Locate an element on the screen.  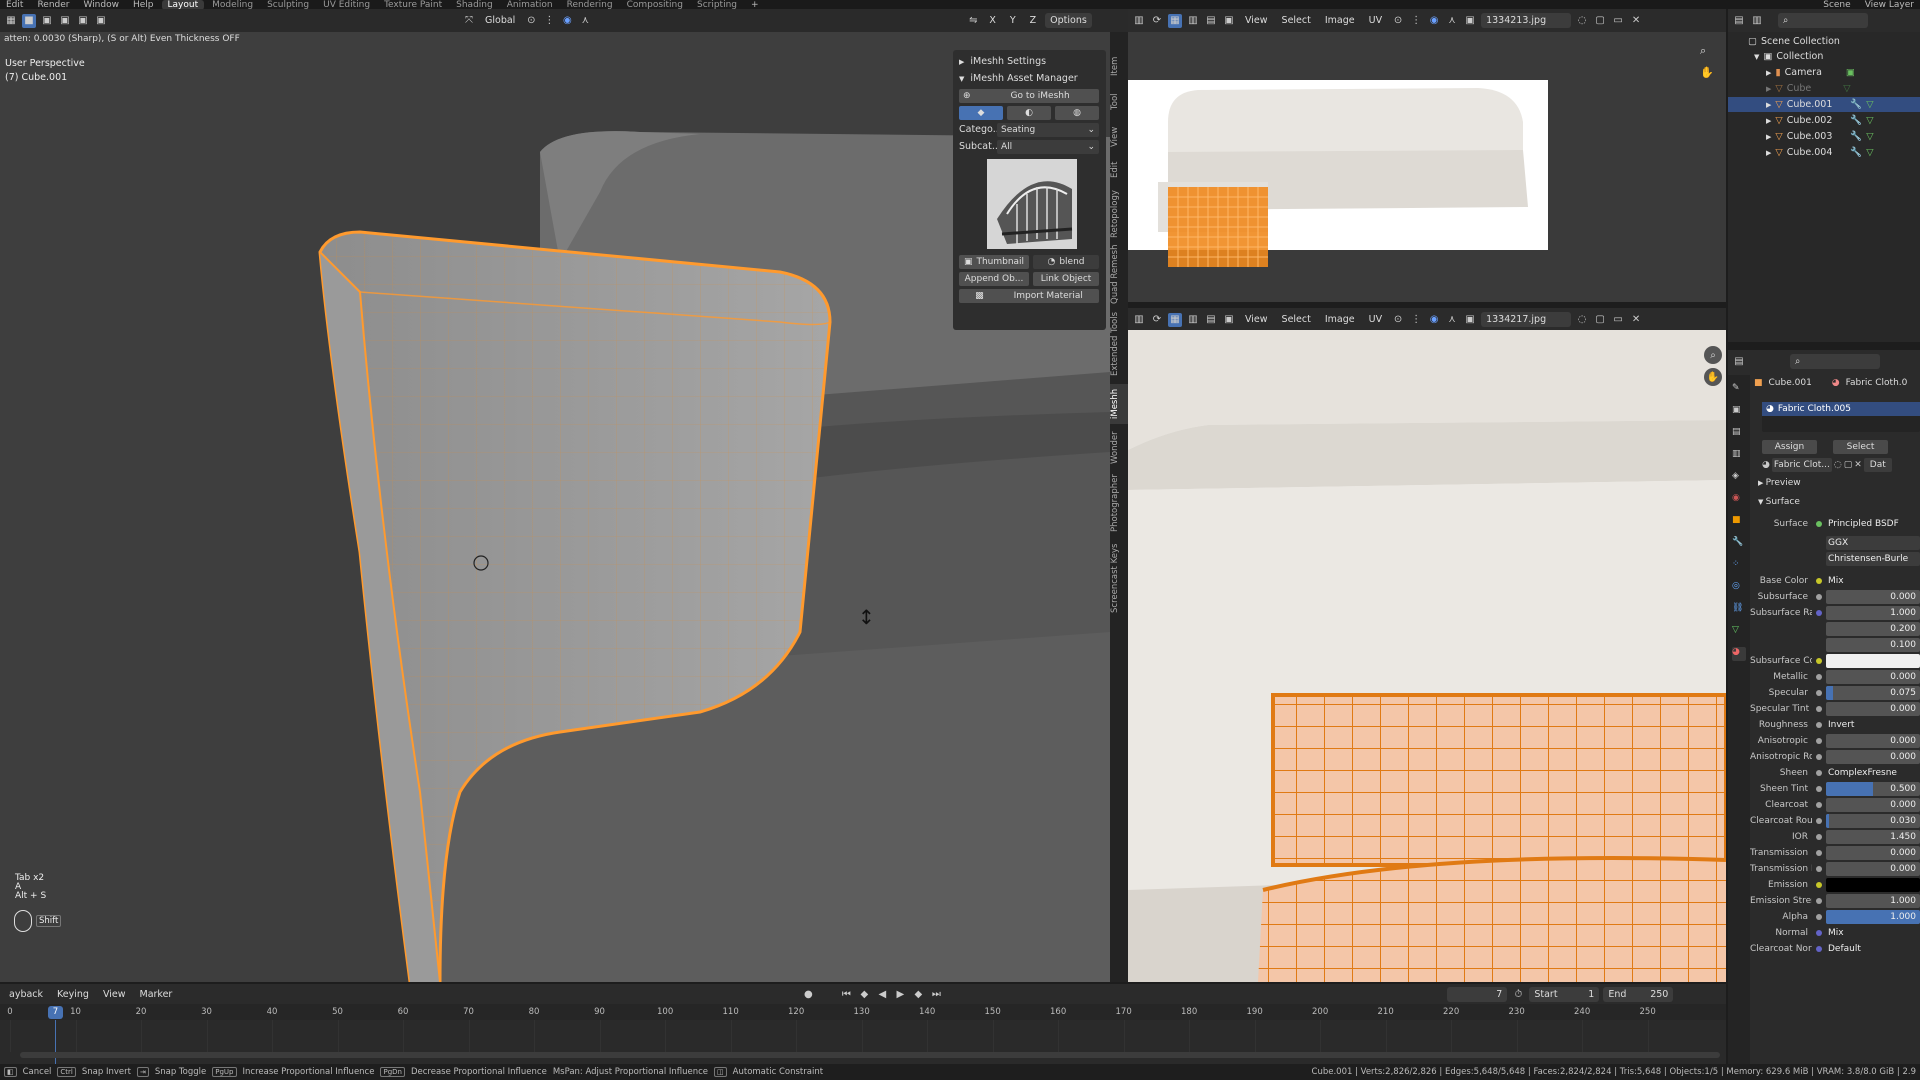
workspace-tab-texture-paint: Texture Paint is located at coordinates (413, 4).